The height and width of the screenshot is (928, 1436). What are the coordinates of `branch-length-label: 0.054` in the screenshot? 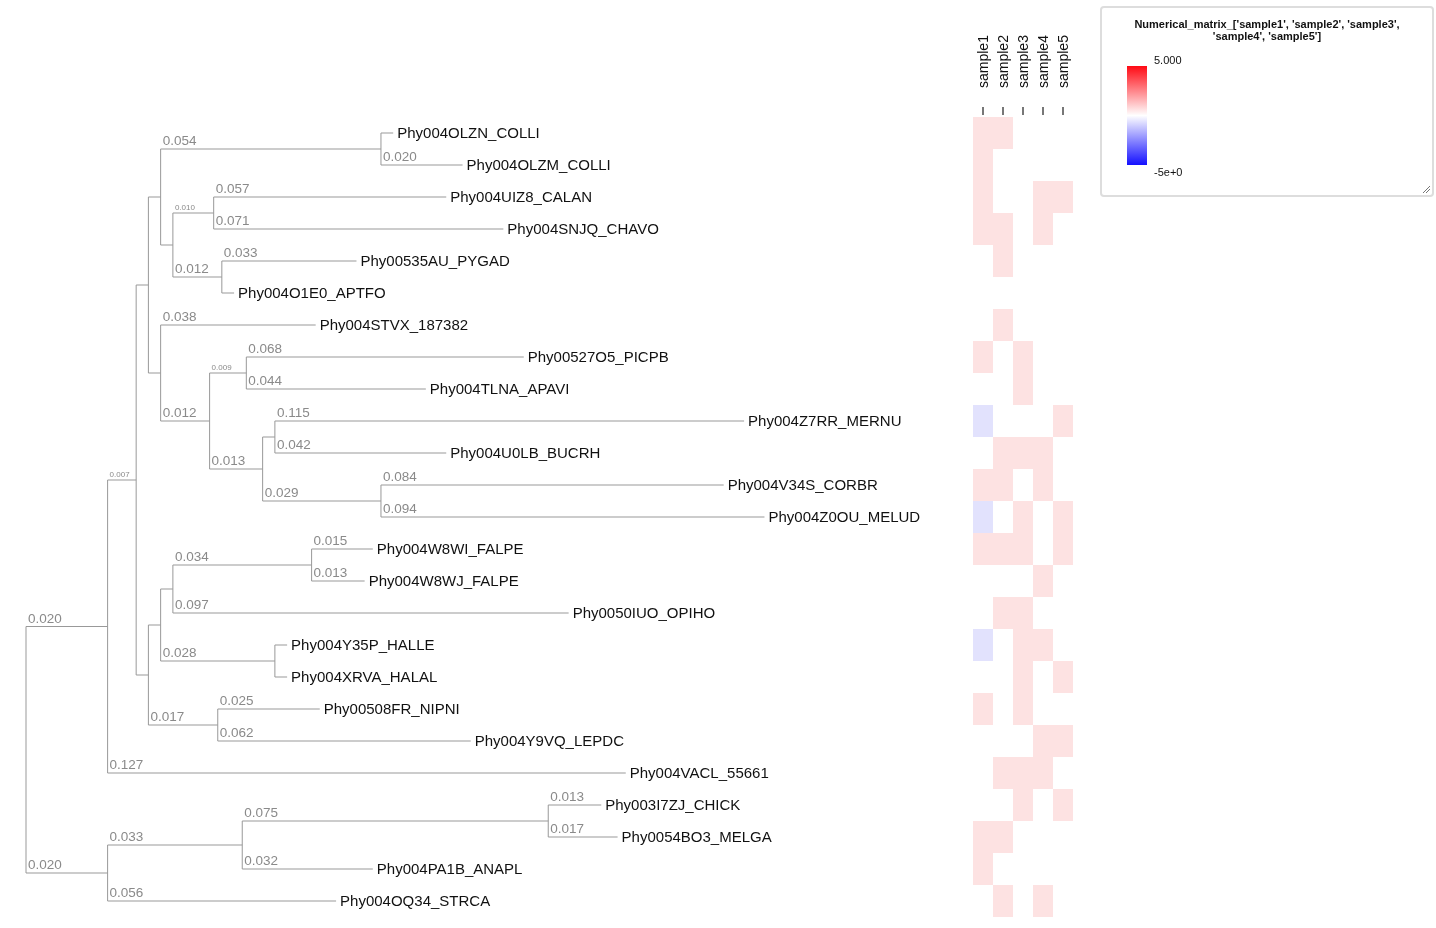 It's located at (179, 140).